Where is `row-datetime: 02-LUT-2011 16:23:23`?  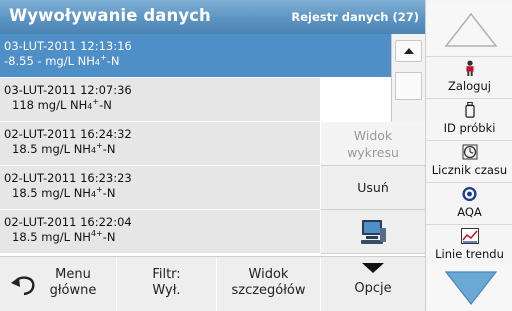
row-datetime: 02-LUT-2011 16:23:23 is located at coordinates (68, 178).